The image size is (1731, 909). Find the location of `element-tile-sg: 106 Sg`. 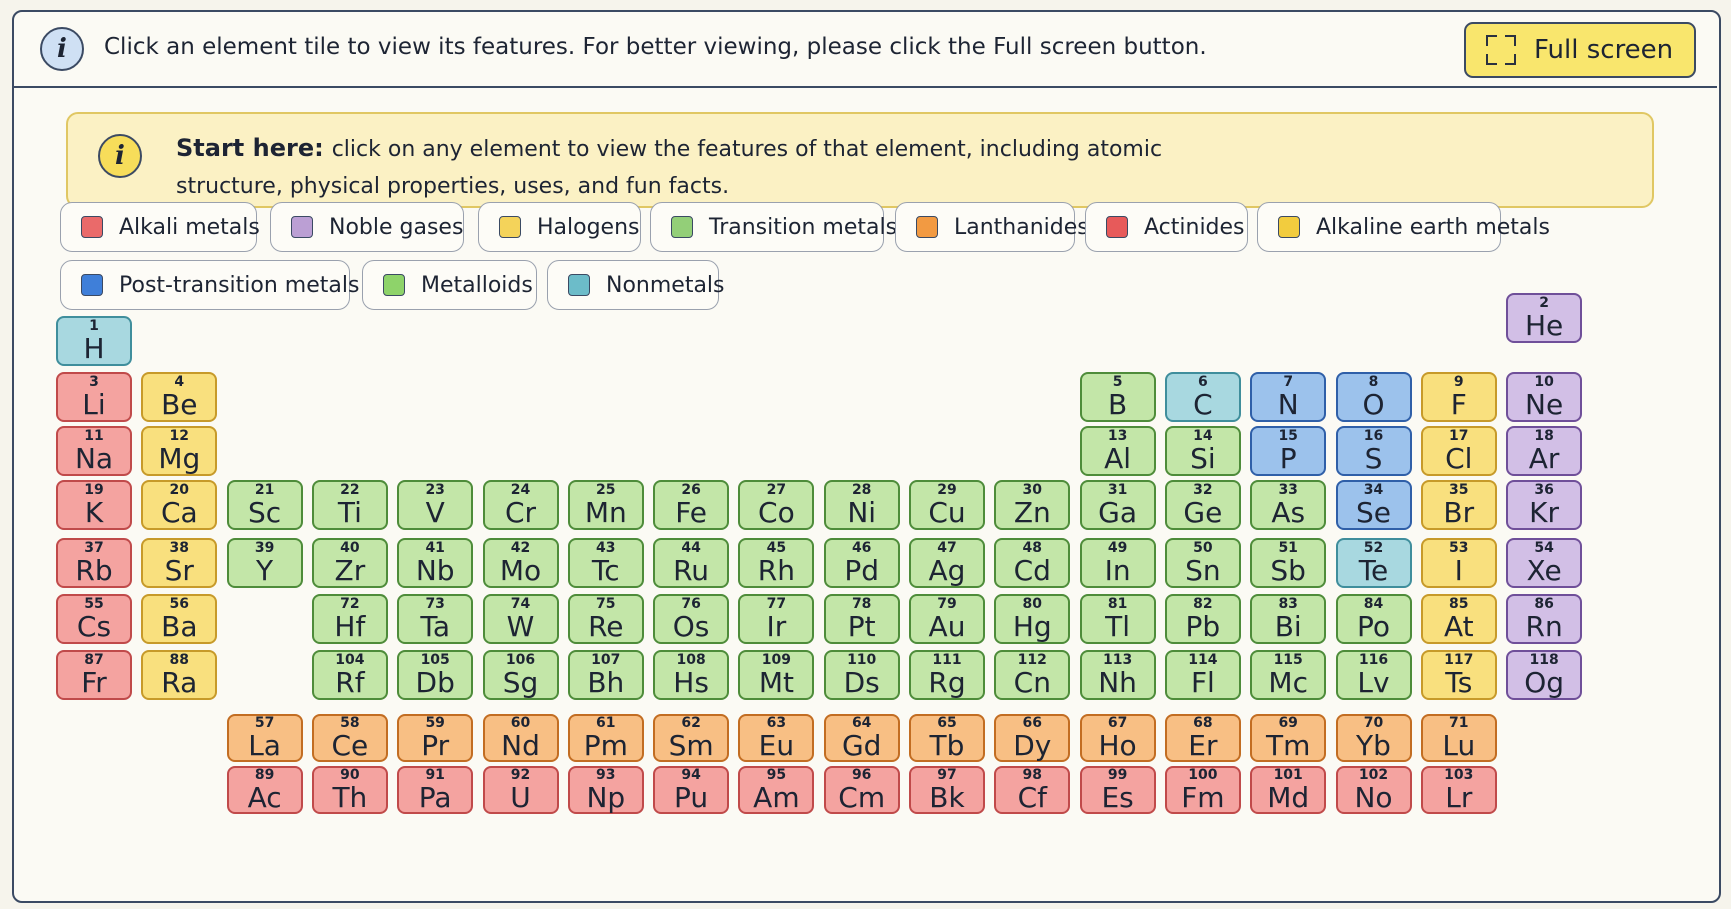

element-tile-sg: 106 Sg is located at coordinates (520, 675).